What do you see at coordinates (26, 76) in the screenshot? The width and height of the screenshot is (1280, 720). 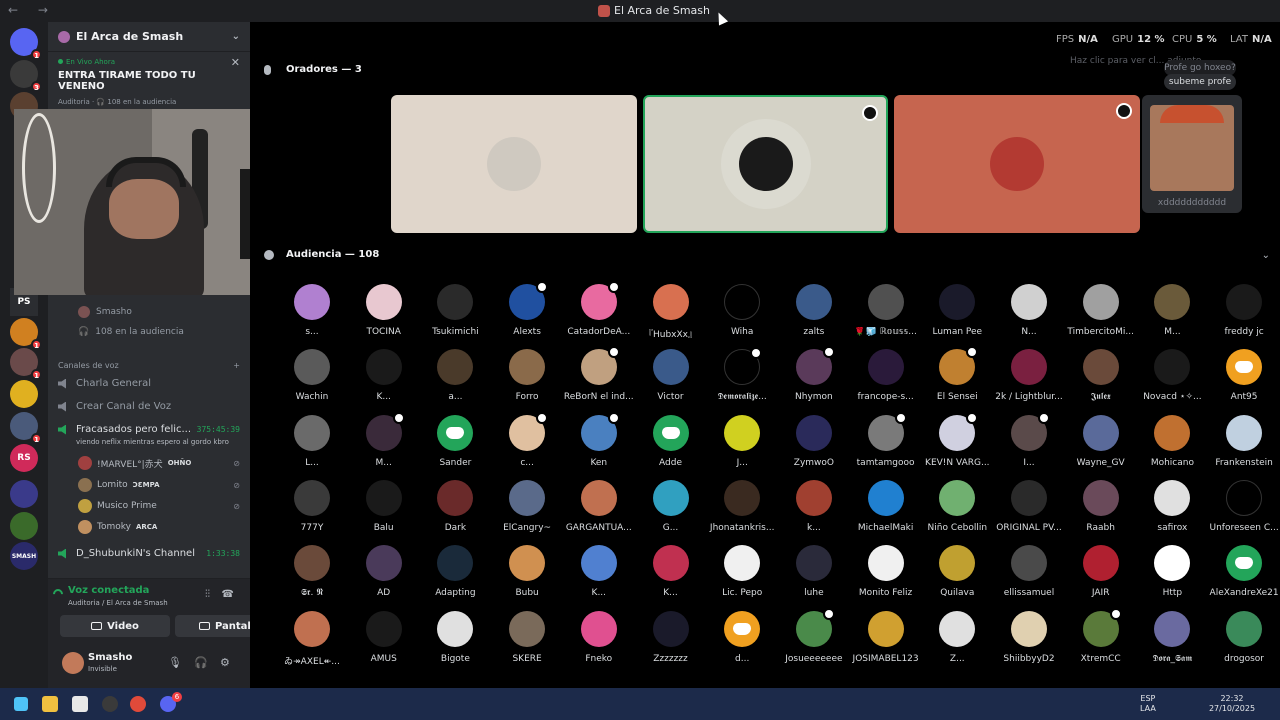 I see `server-icon: 3` at bounding box center [26, 76].